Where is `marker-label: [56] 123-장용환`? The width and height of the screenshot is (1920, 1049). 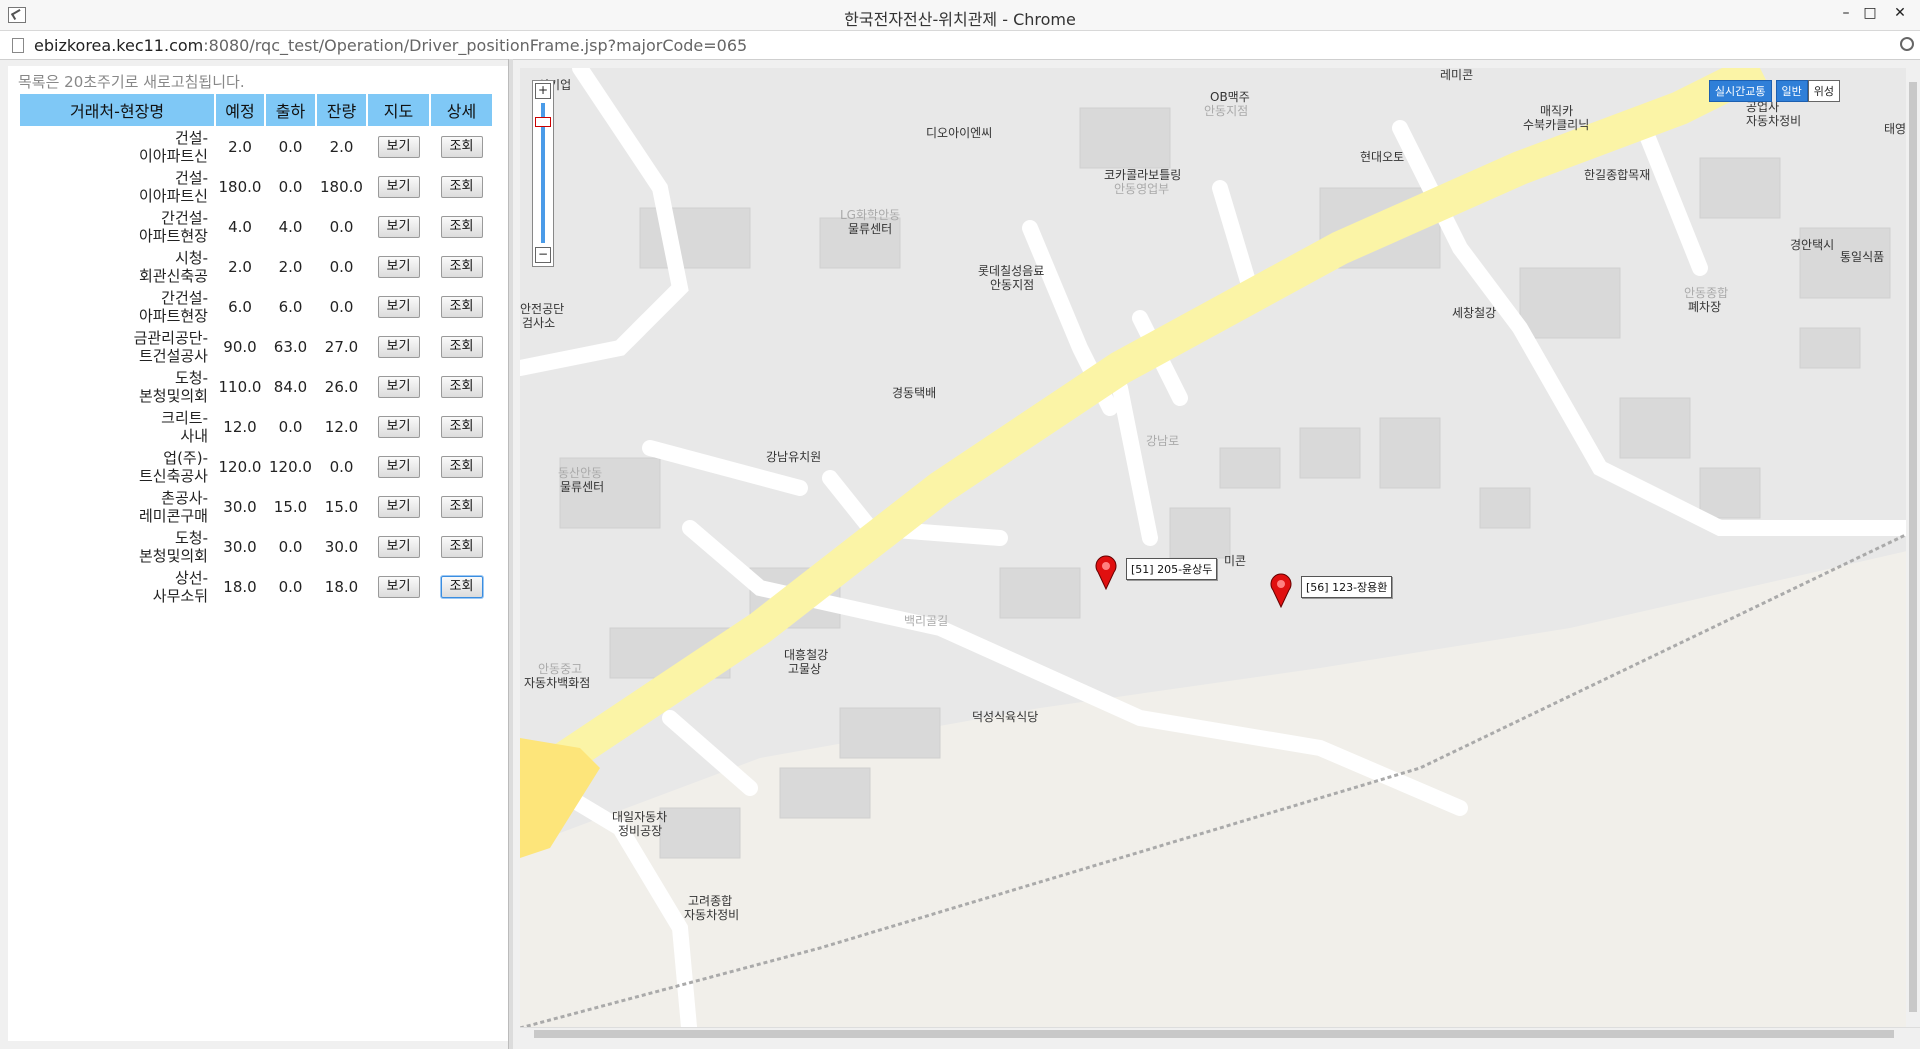
marker-label: [56] 123-장용환 is located at coordinates (1347, 587).